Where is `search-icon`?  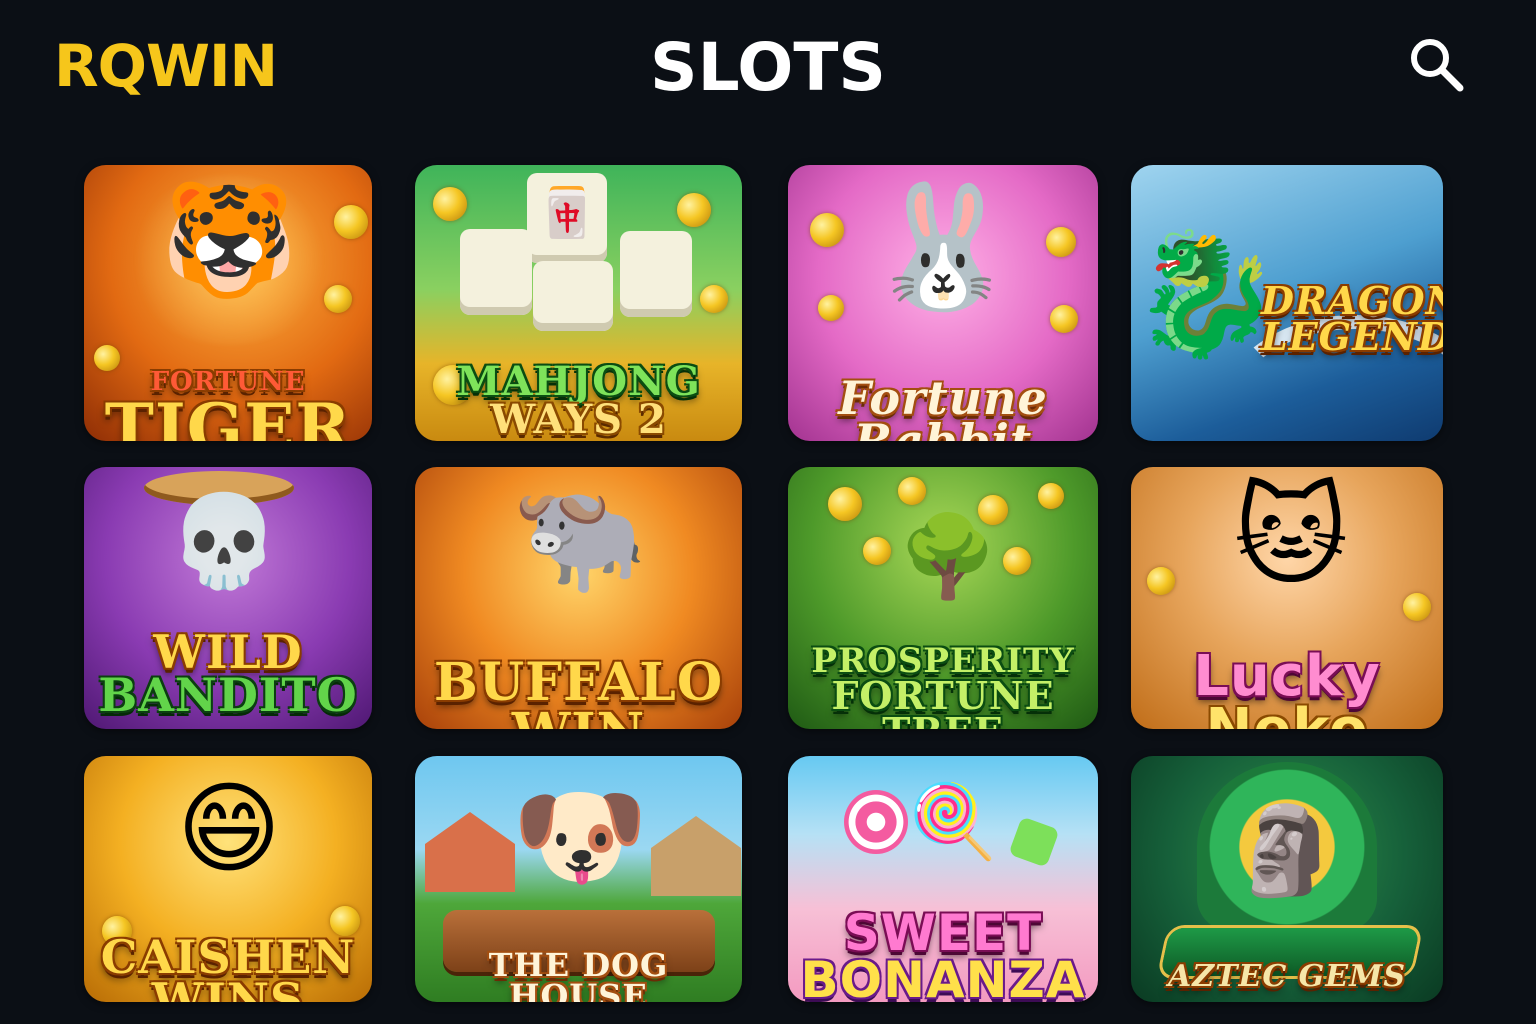 search-icon is located at coordinates (1437, 65).